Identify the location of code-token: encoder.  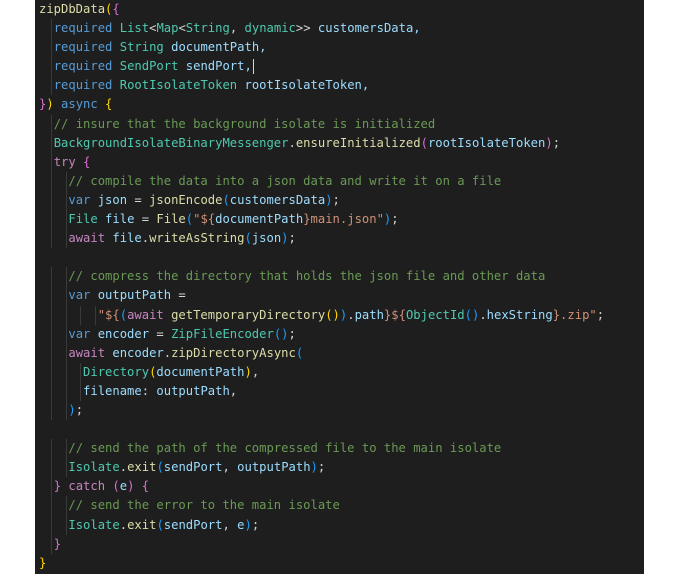
(120, 333).